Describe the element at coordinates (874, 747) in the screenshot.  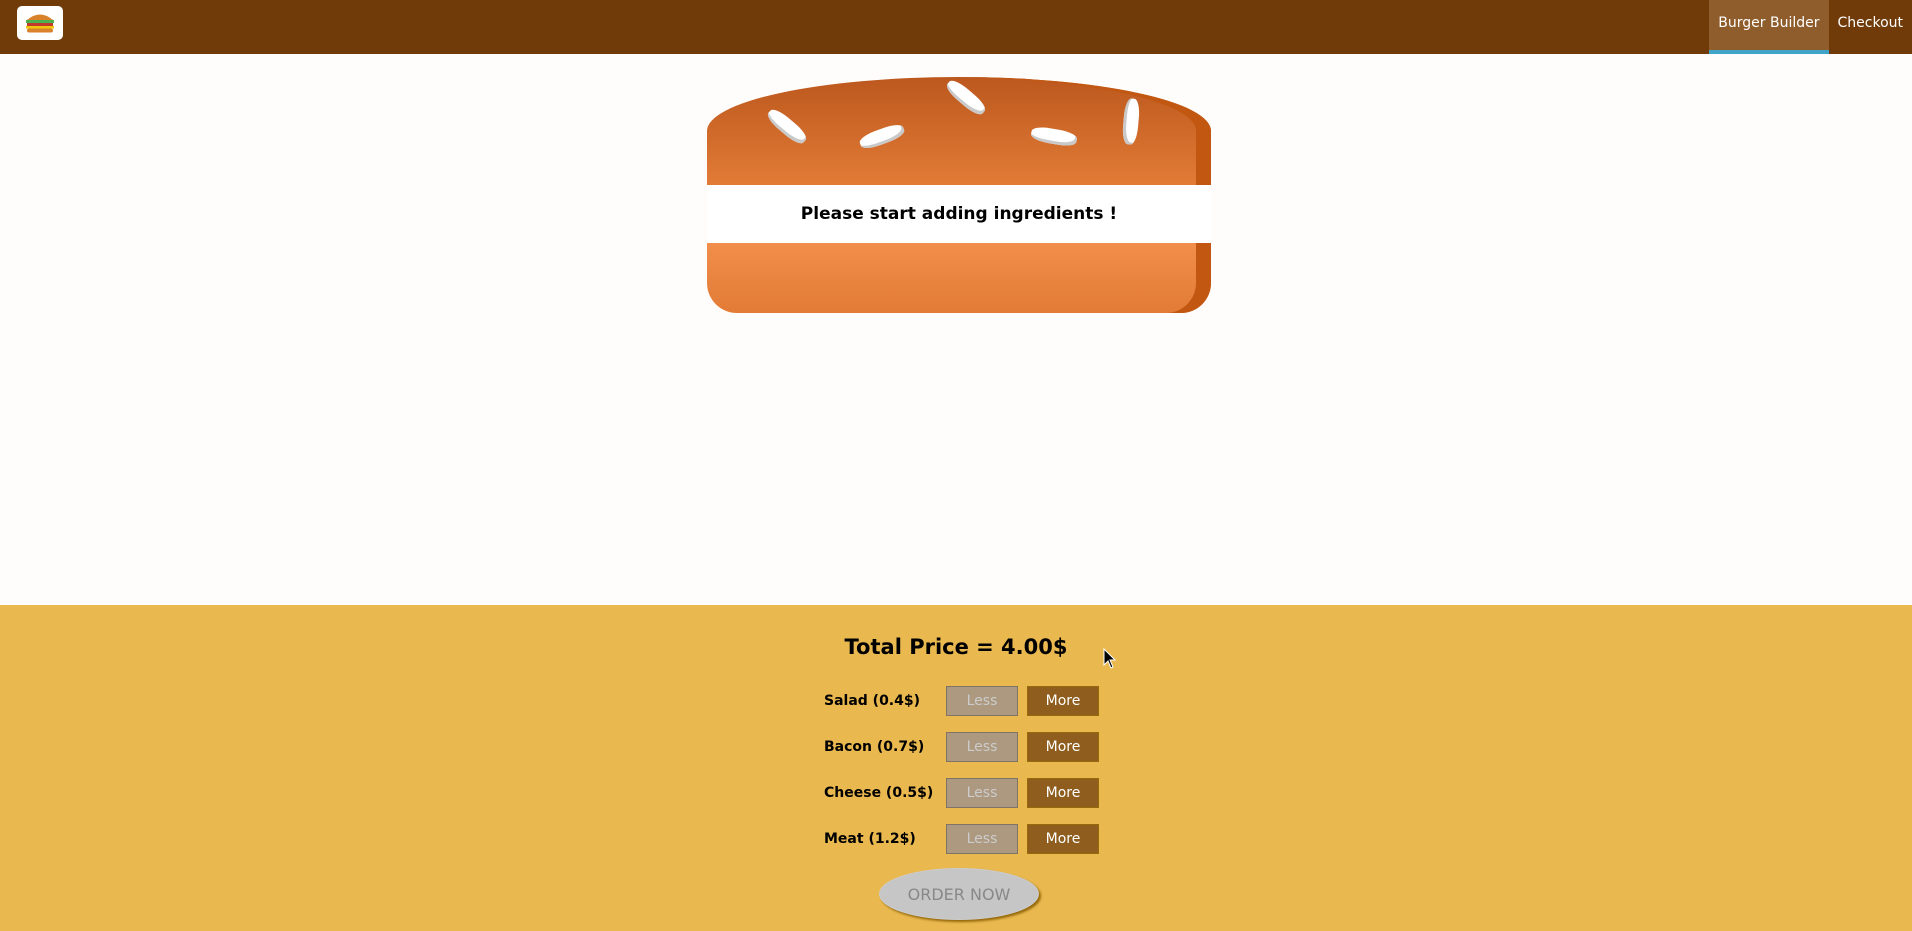
I see `ingredient-label: Bacon (0.7$)` at that location.